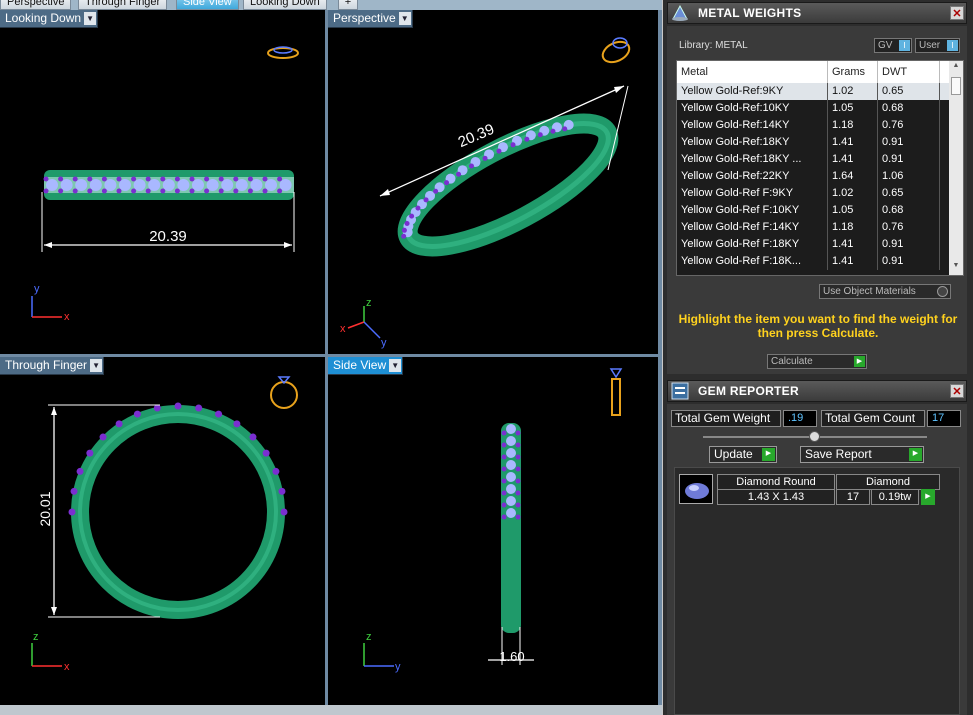  Describe the element at coordinates (813, 159) in the screenshot. I see `table-row: Yellow Gold-Ref:18KY ... 1.41 0.91` at that location.